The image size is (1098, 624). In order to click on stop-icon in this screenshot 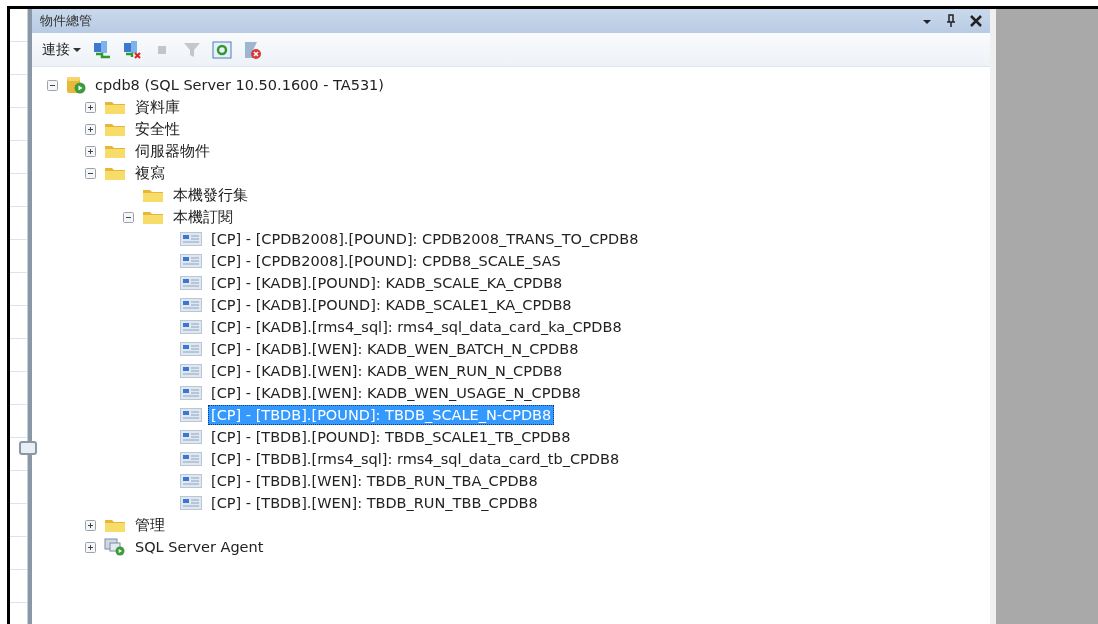, I will do `click(162, 49)`.